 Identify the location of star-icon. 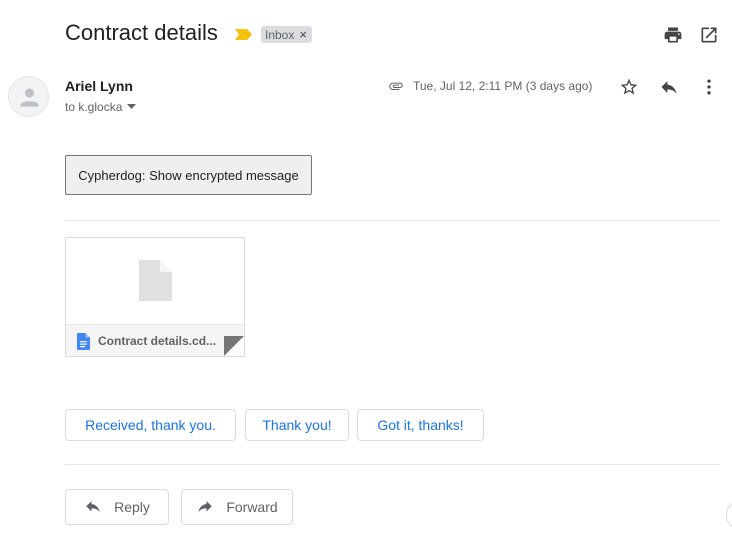
(629, 86).